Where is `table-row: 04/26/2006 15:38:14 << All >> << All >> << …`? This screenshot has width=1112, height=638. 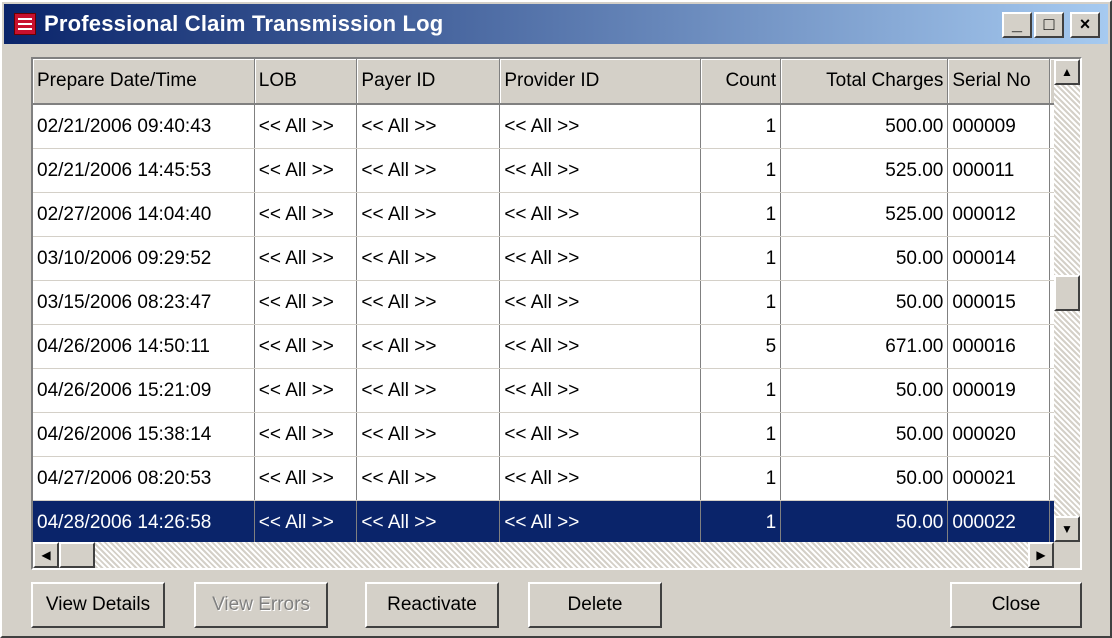 table-row: 04/26/2006 15:38:14 << All >> << All >> << … is located at coordinates (556, 434).